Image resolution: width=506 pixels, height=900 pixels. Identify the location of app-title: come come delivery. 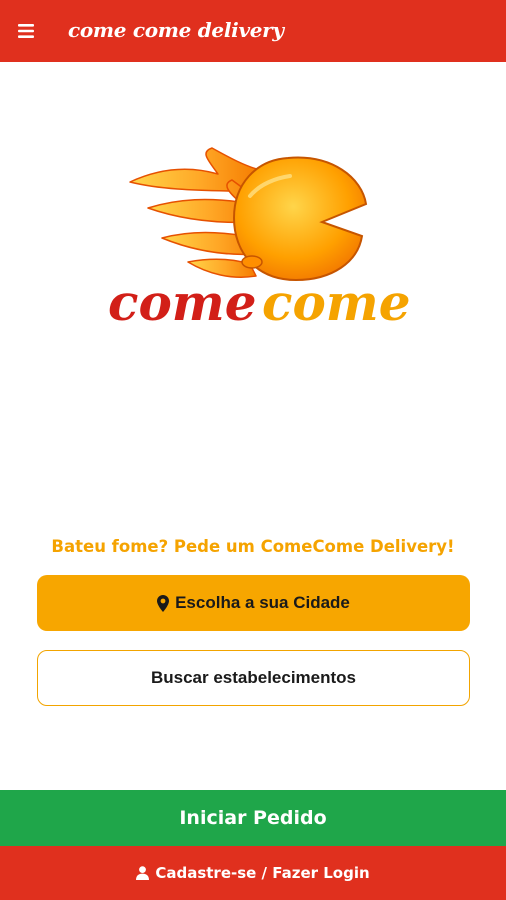
(176, 30).